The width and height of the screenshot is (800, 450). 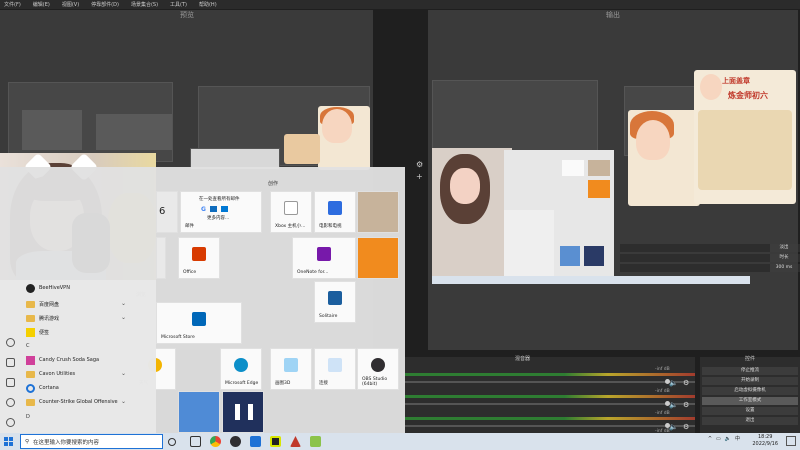 I want to click on notification-icon, so click(x=791, y=441).